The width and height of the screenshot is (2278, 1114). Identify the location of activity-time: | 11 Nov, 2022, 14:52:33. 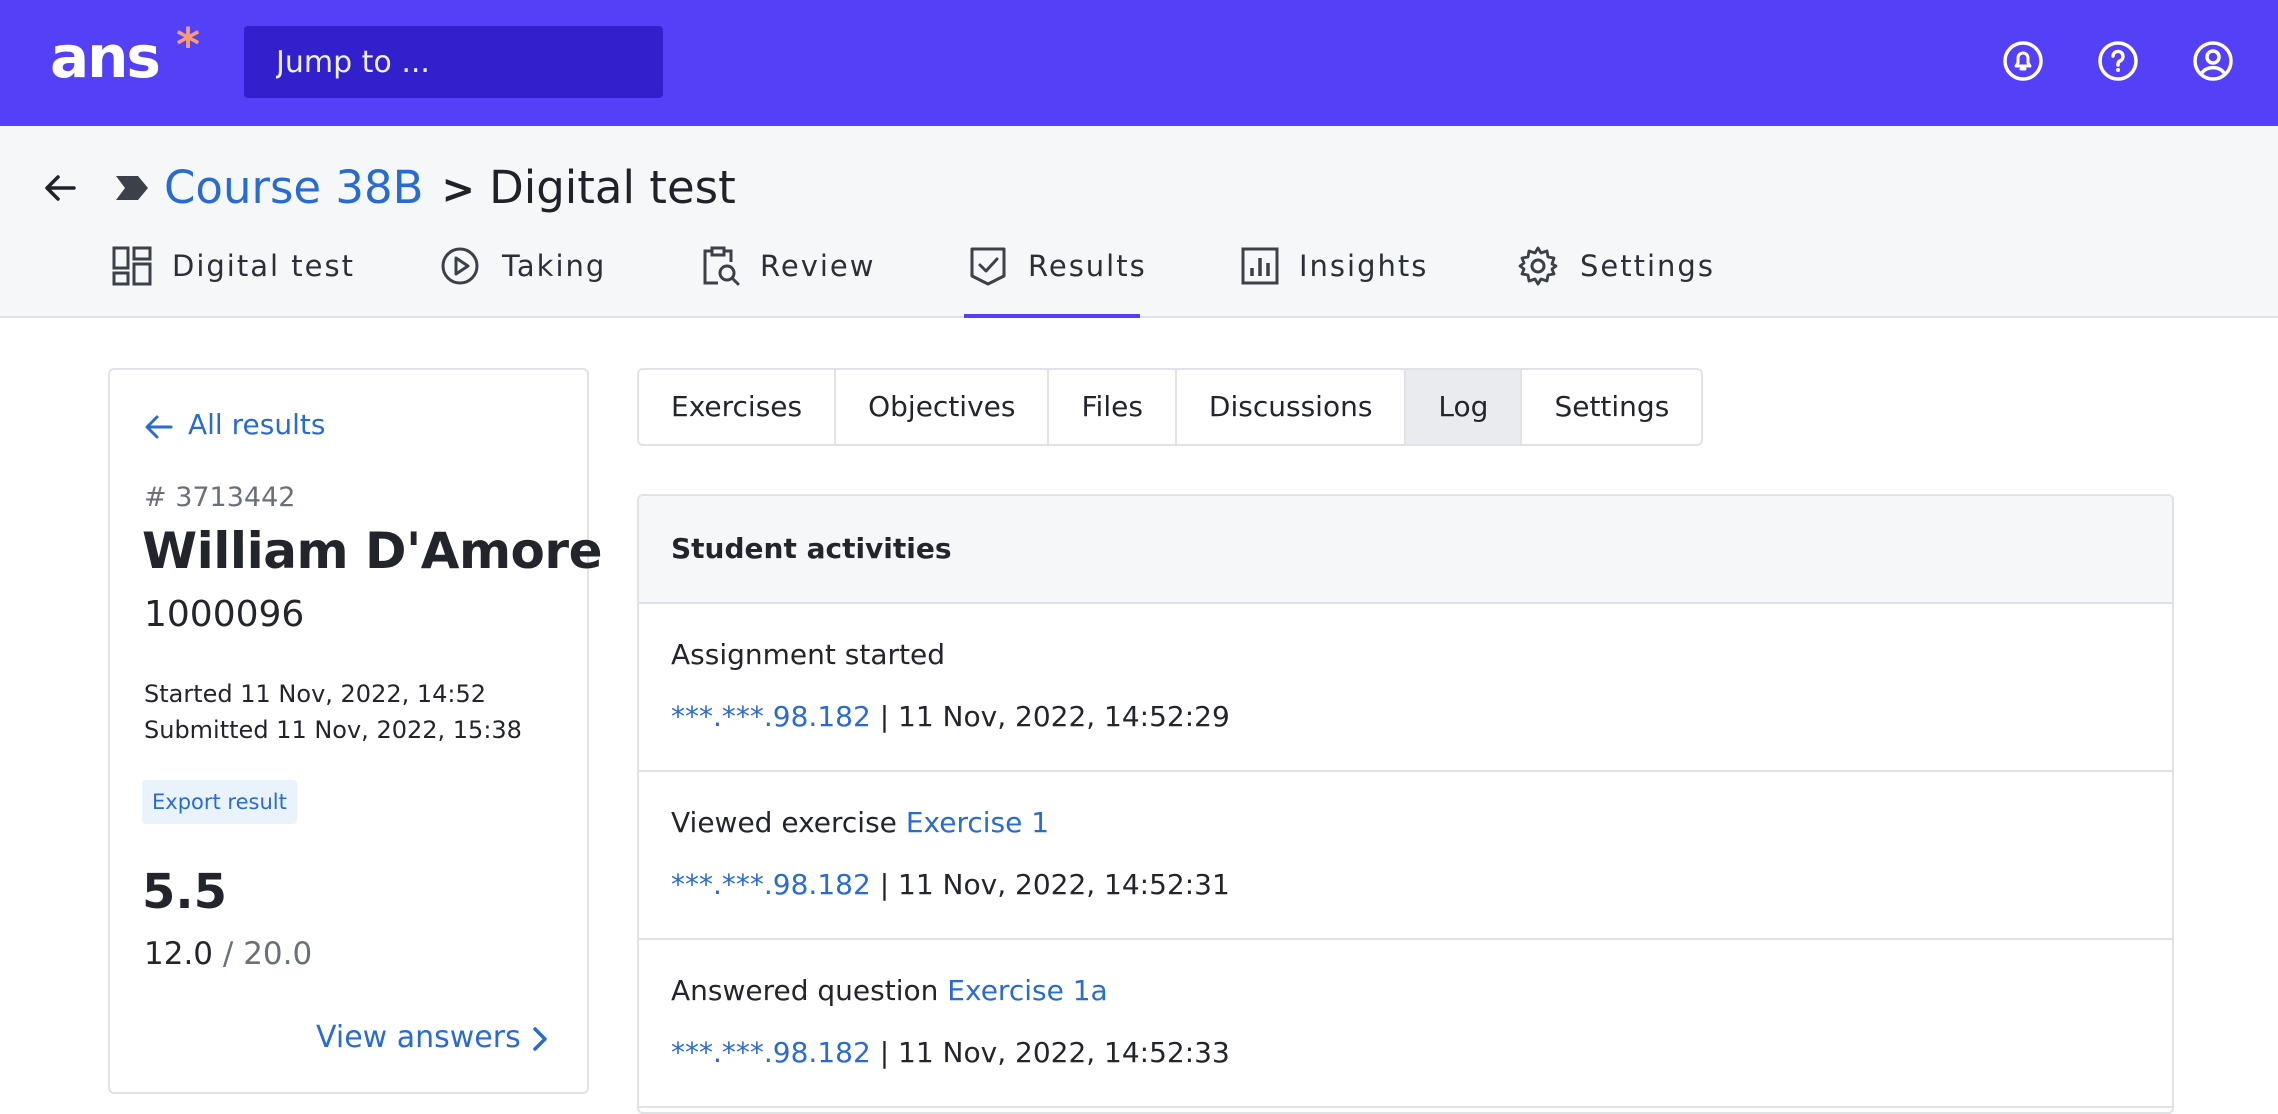
(1054, 1052).